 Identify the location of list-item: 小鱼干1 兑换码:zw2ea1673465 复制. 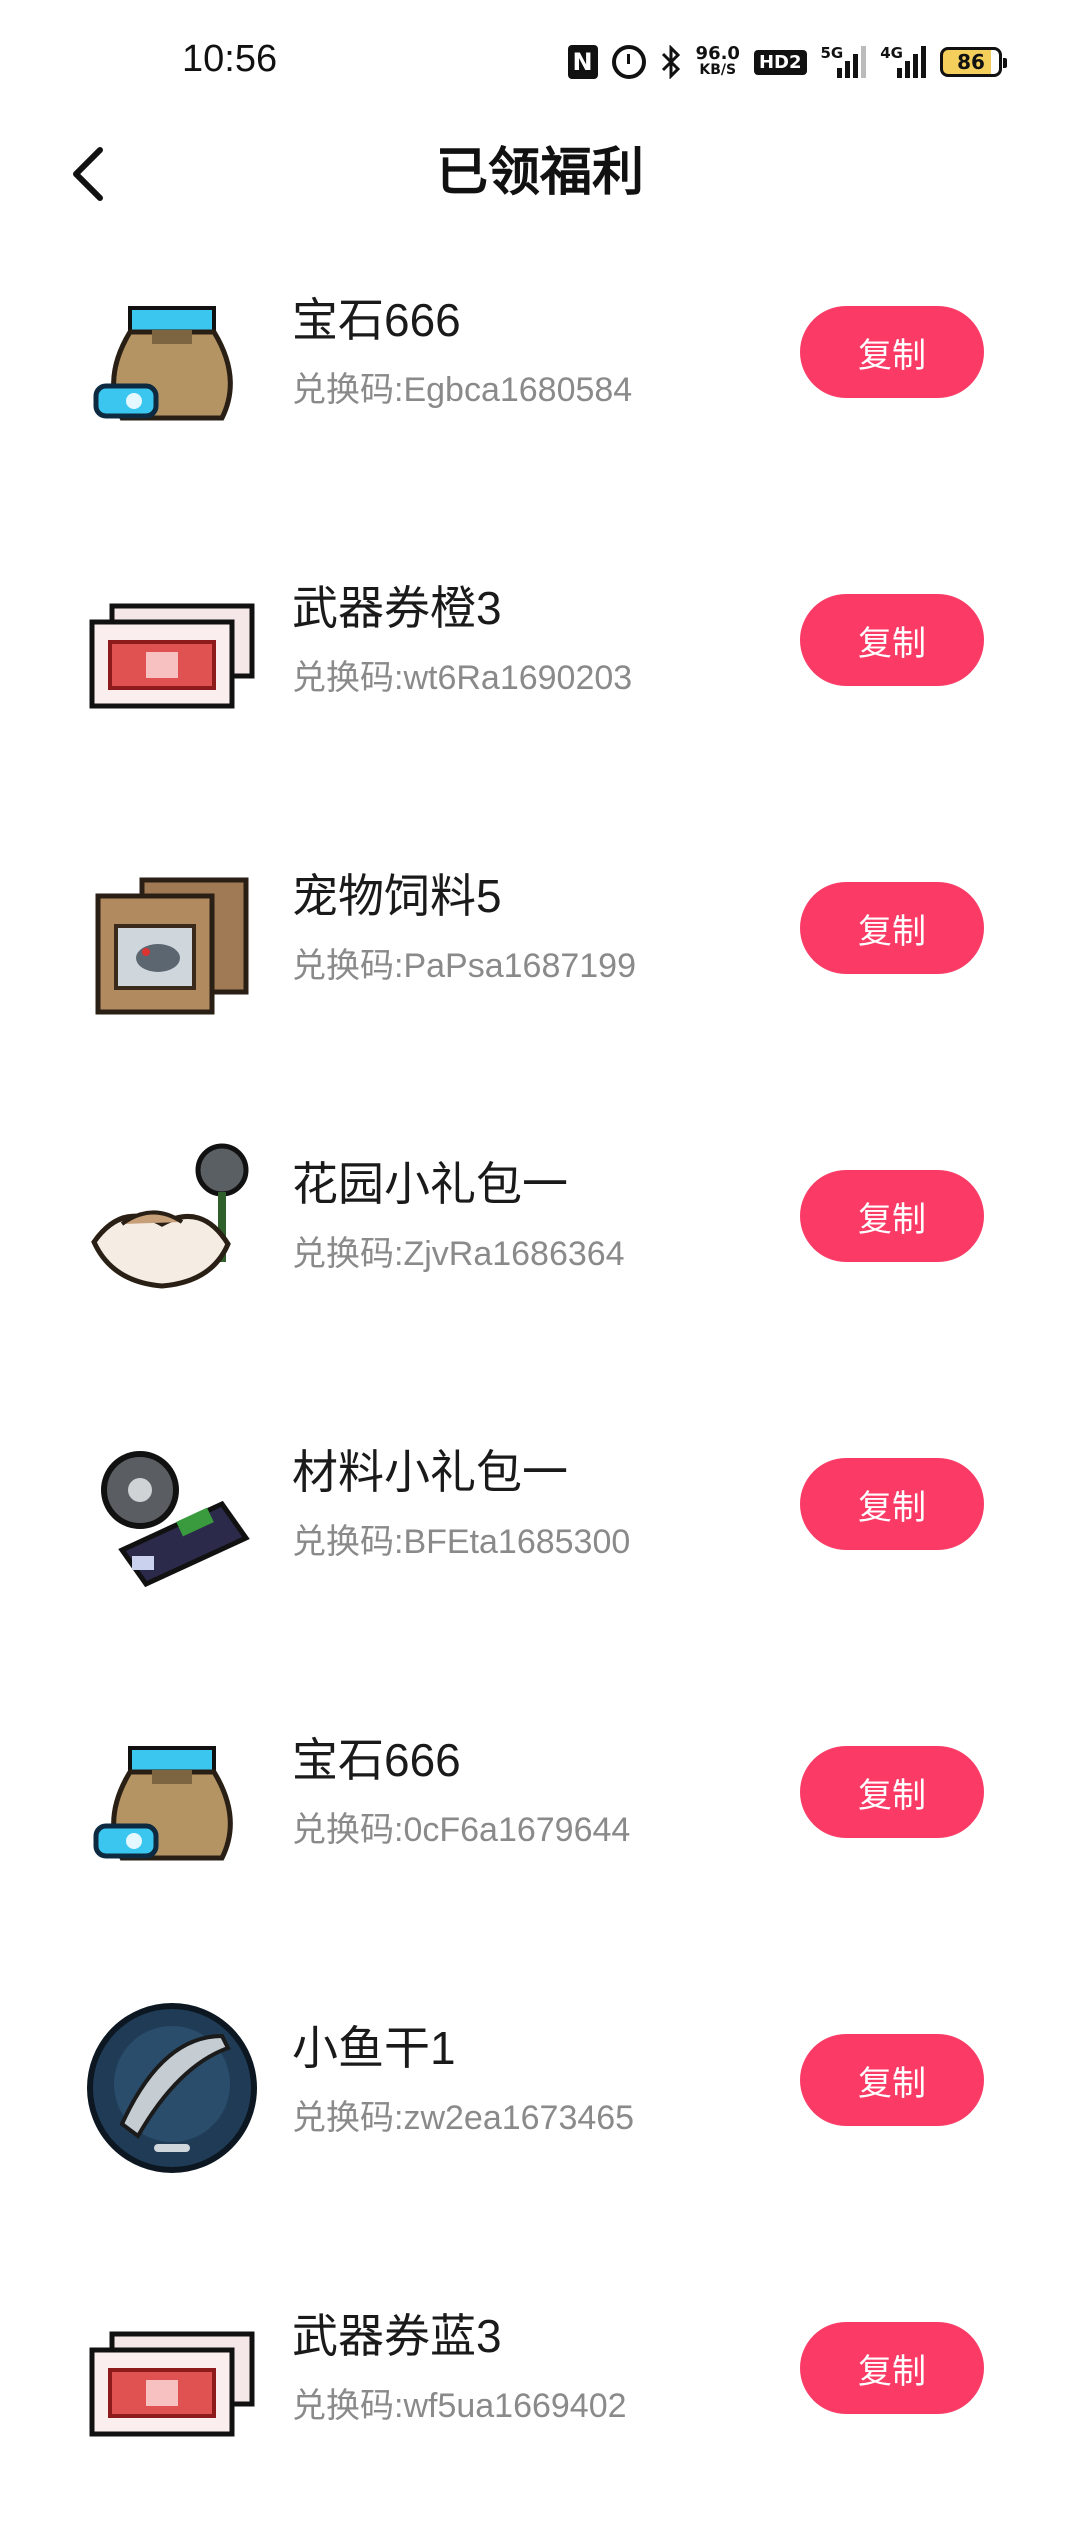
(540, 2112).